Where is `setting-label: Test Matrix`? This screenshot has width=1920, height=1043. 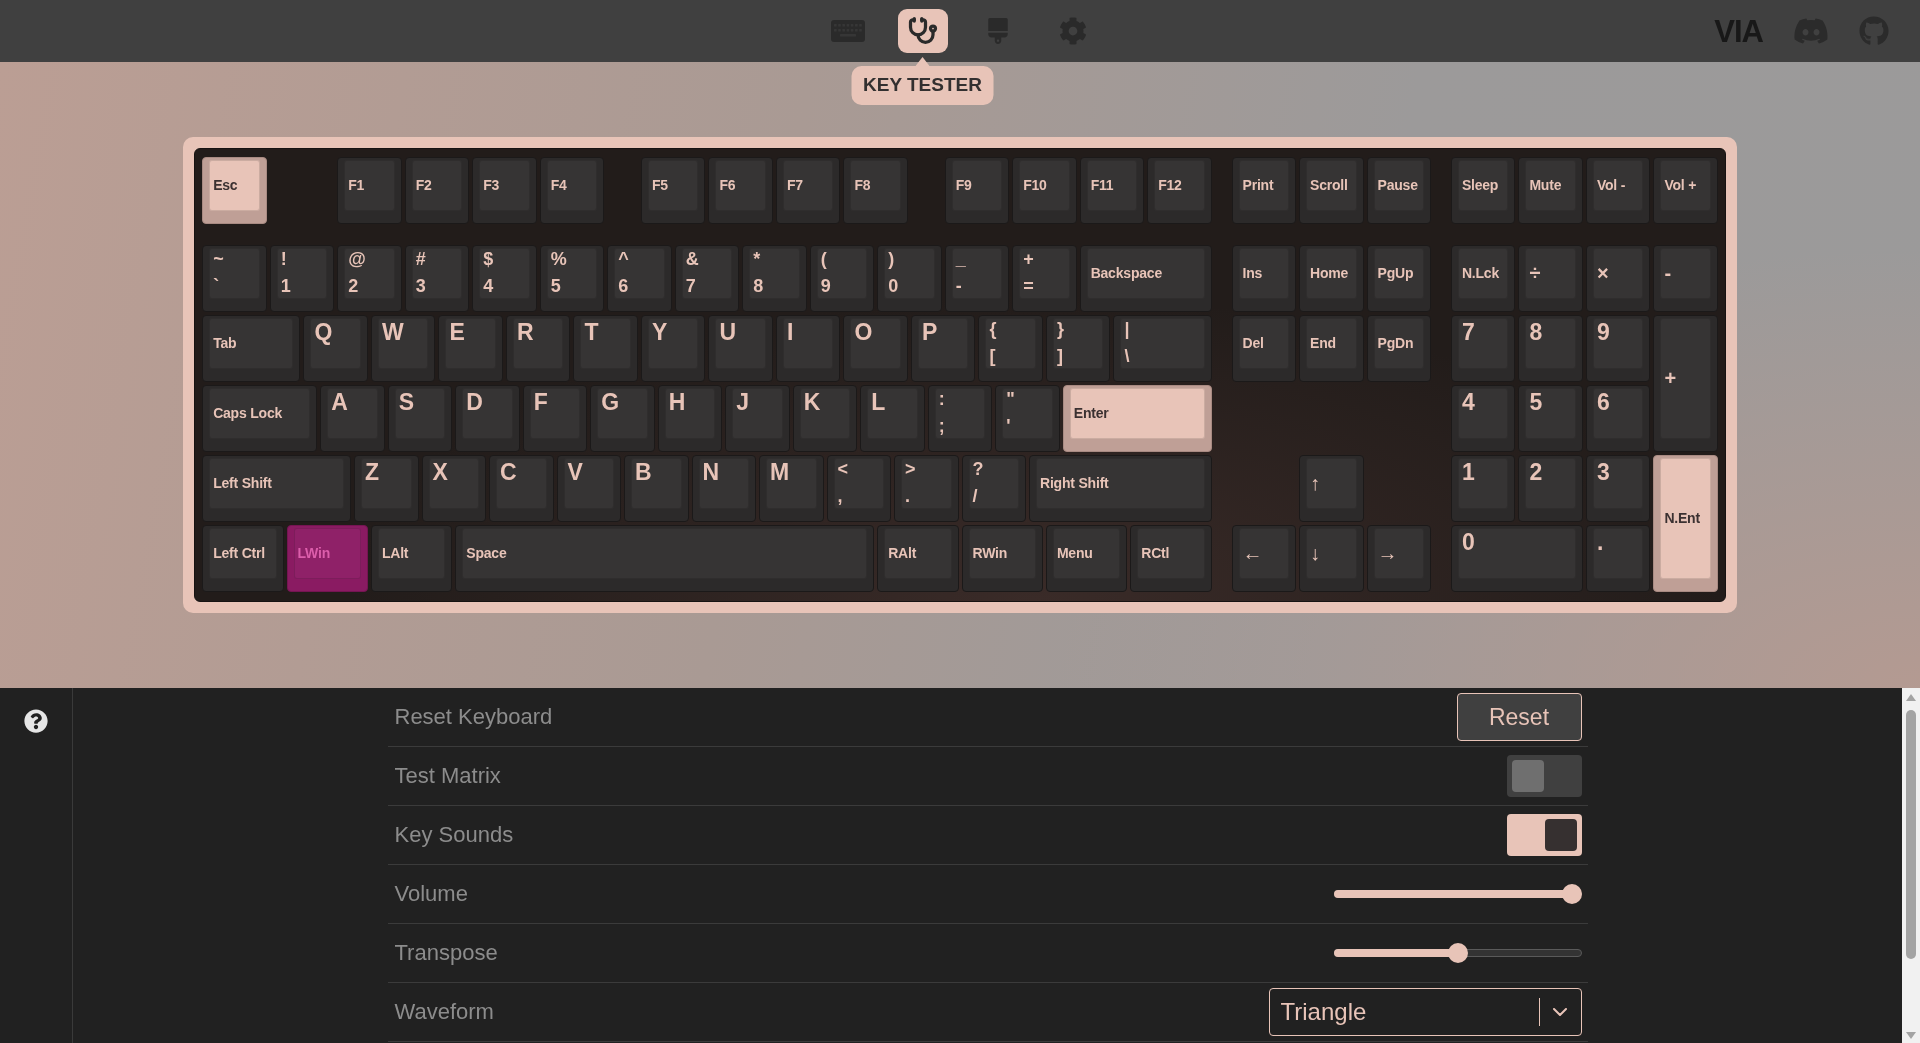
setting-label: Test Matrix is located at coordinates (447, 776).